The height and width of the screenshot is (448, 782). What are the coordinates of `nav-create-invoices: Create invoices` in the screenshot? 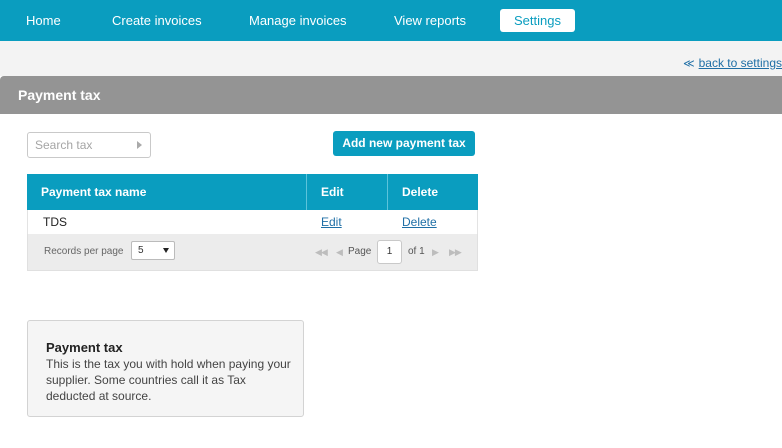 It's located at (157, 21).